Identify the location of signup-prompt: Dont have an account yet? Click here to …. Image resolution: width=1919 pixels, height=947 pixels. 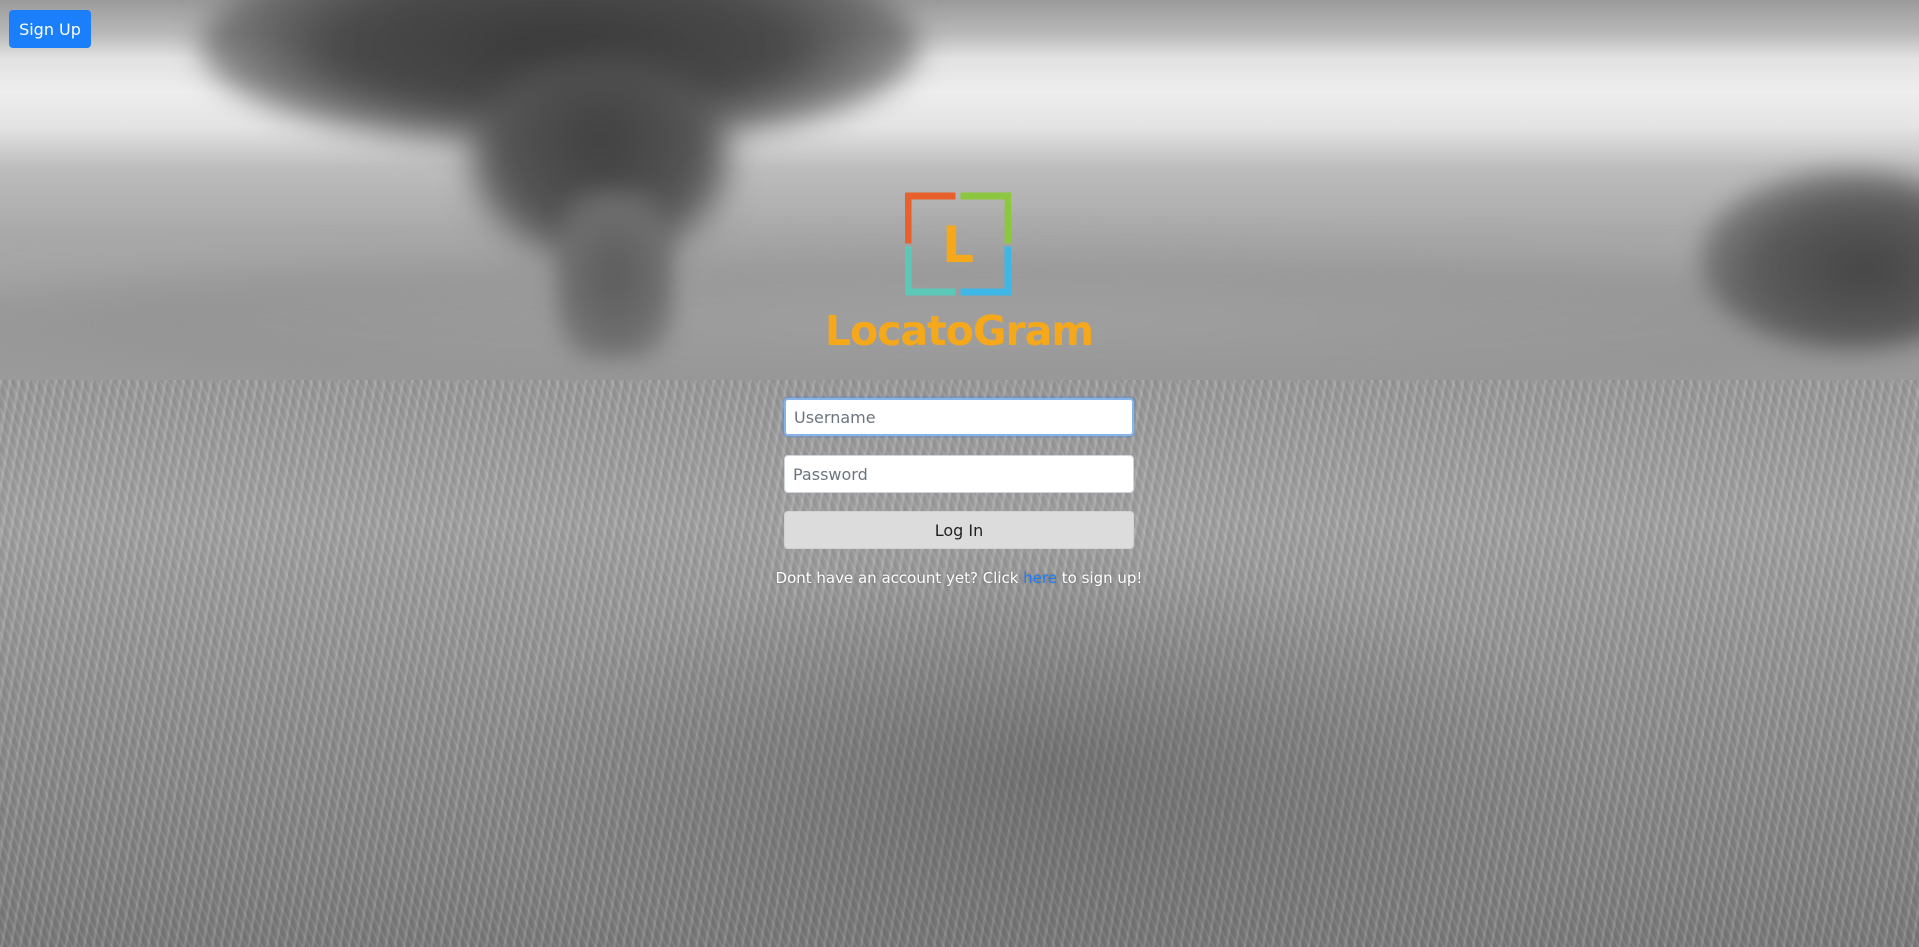
(959, 578).